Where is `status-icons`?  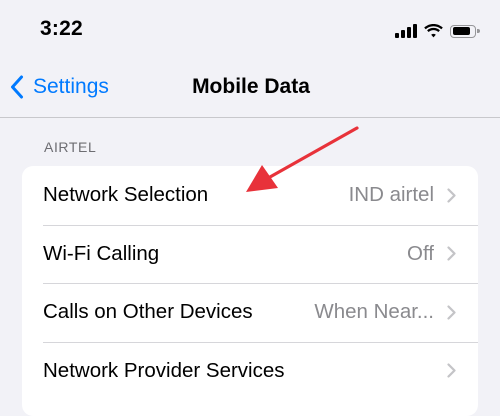
status-icons is located at coordinates (437, 31).